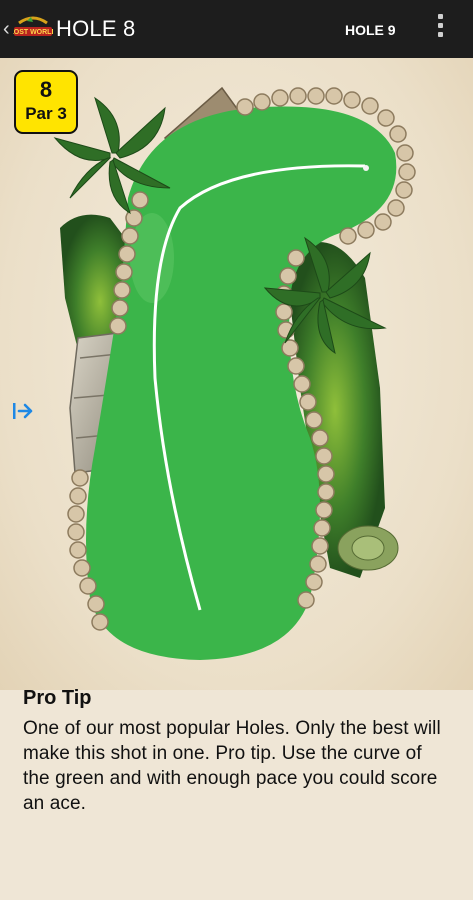 Image resolution: width=473 pixels, height=900 pixels. I want to click on hole-number: 8, so click(46, 89).